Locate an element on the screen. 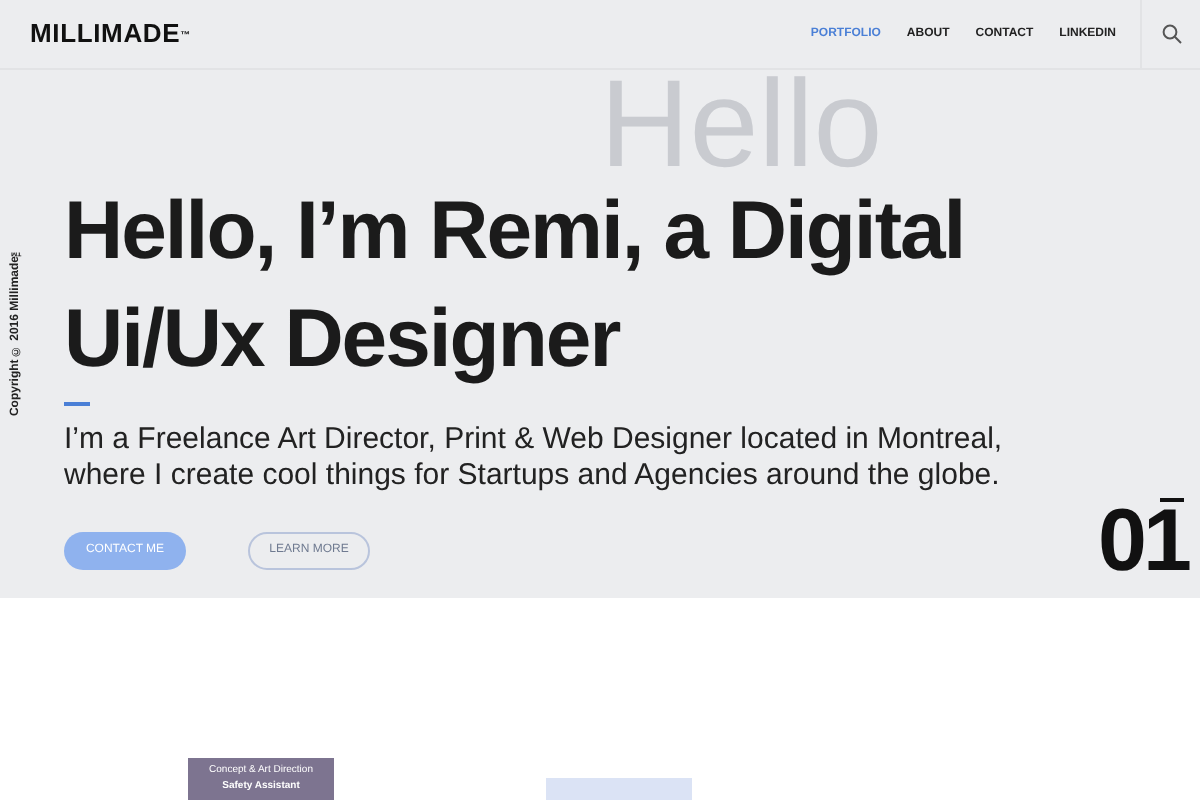 The width and height of the screenshot is (1200, 800). intro-text: I’m a Freelance Art Director, Print & Web Designer located in Montreal, where I create cool things for Startups and Agencies around the globe. is located at coordinates (534, 458).